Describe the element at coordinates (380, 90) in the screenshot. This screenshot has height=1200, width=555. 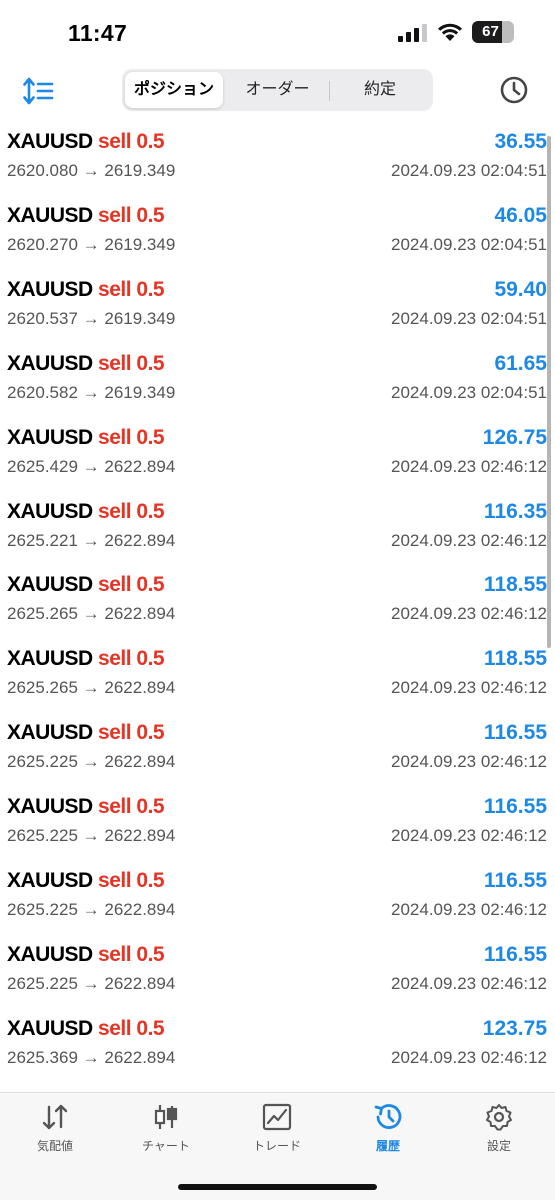
I see `segment-deals: 約定` at that location.